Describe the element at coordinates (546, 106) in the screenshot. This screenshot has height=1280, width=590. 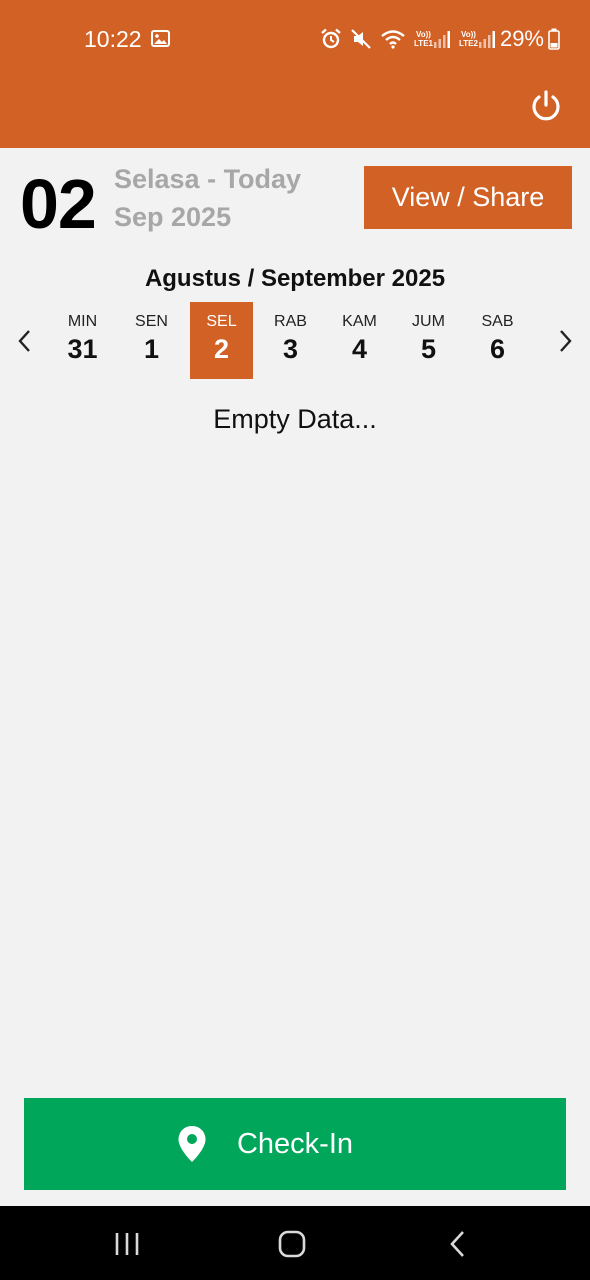
I see `power-icon` at that location.